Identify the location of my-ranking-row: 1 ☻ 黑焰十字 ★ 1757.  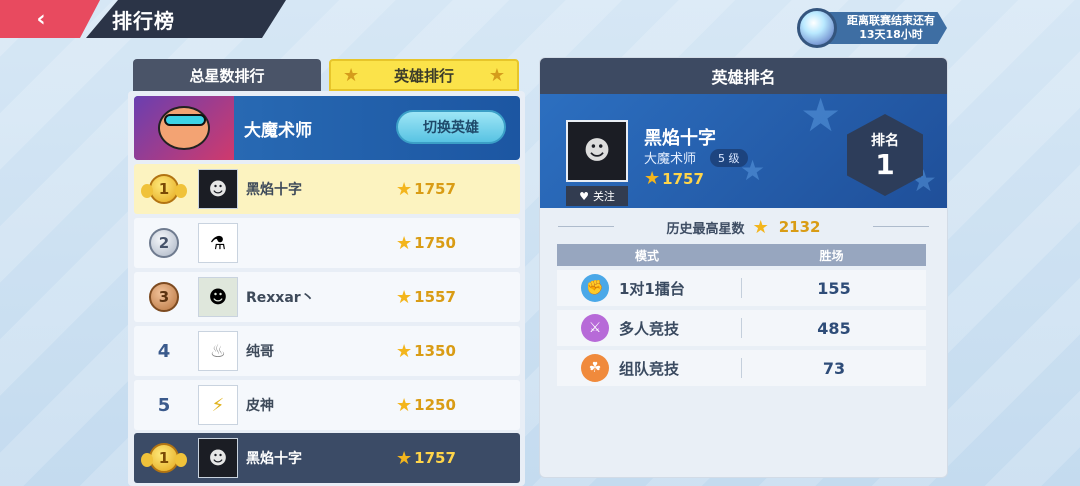
(327, 458).